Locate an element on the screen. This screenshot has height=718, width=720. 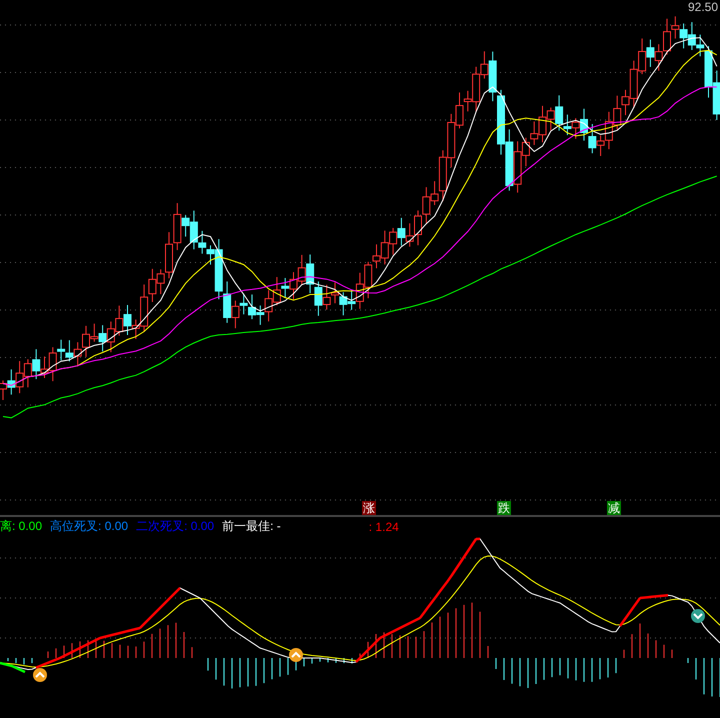
signal-tag: 减 is located at coordinates (614, 508).